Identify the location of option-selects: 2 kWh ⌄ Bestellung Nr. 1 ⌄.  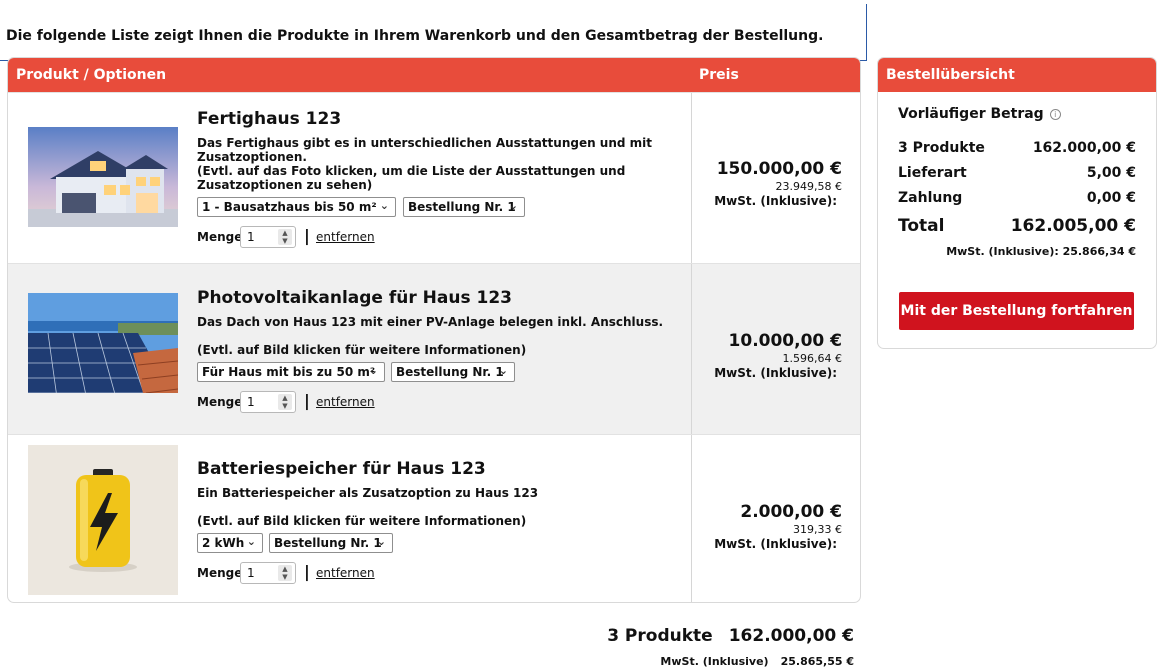
(437, 543).